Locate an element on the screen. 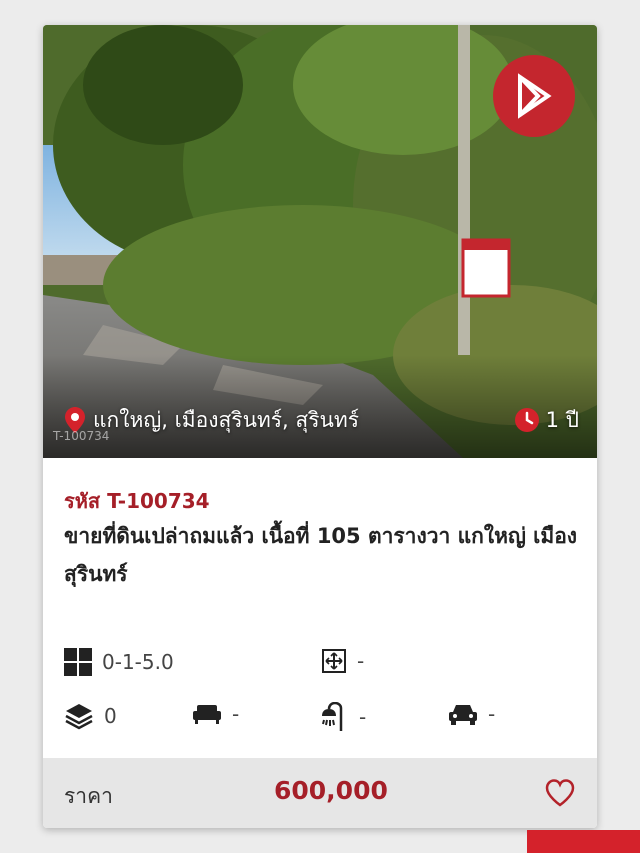  listing-age: 1 ปี is located at coordinates (546, 420).